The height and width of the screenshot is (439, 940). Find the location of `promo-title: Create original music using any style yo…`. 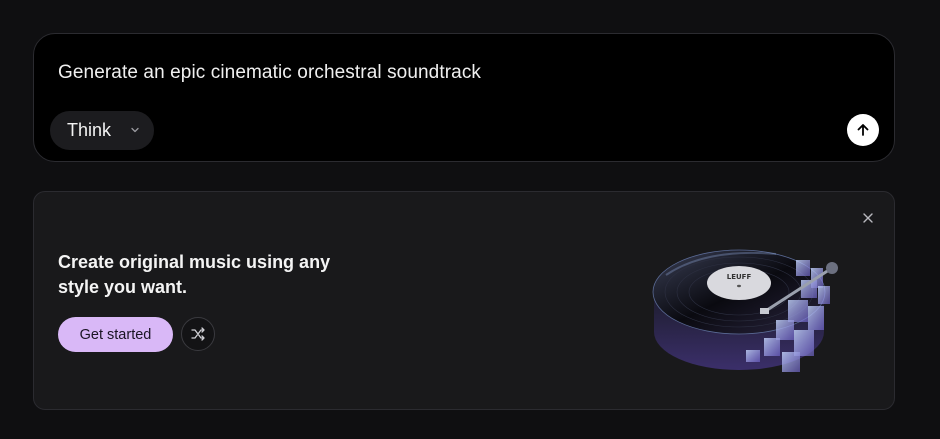

promo-title: Create original music using any style yo… is located at coordinates (194, 274).